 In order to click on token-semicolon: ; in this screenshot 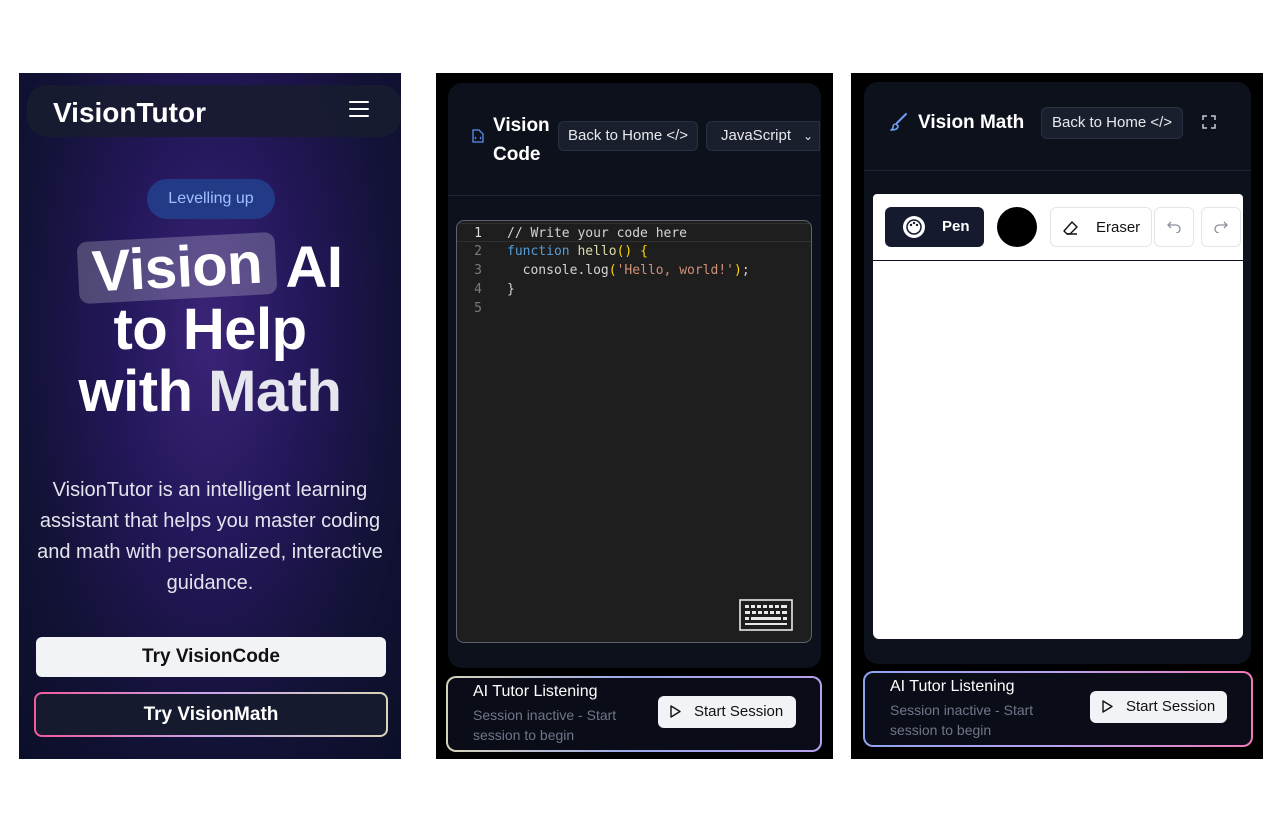, I will do `click(745, 270)`.